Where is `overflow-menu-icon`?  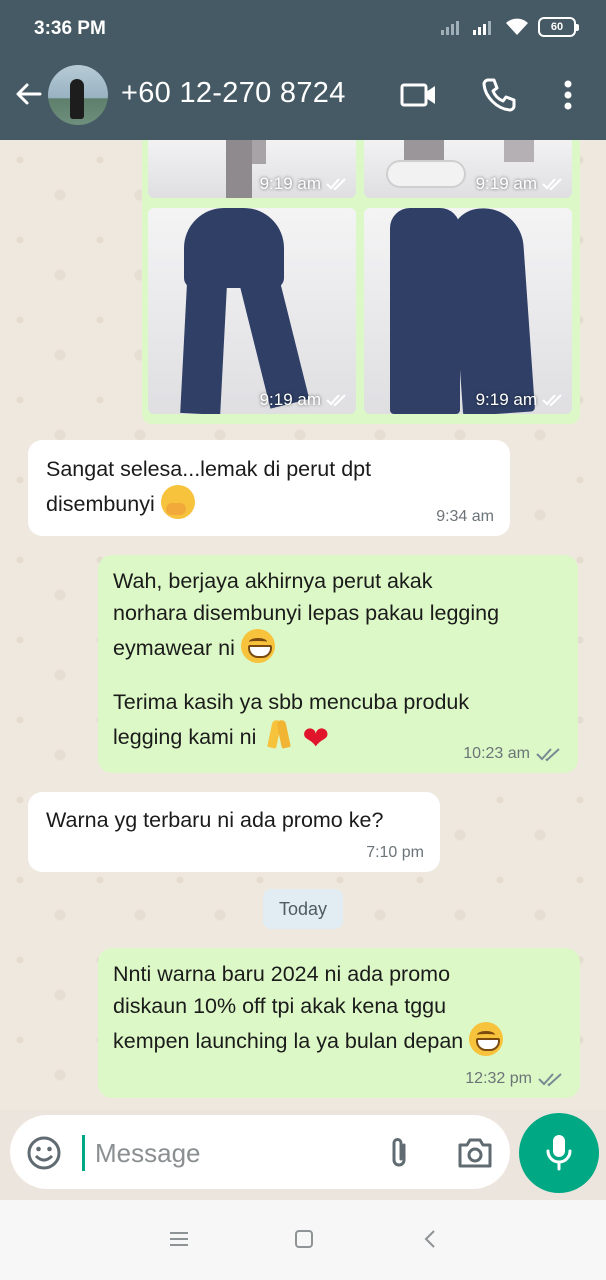
overflow-menu-icon is located at coordinates (568, 95).